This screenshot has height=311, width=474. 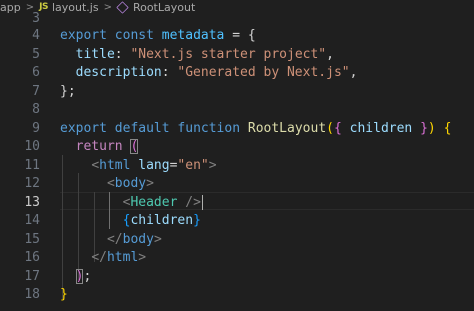 What do you see at coordinates (287, 128) in the screenshot?
I see `function-name: RootLayout` at bounding box center [287, 128].